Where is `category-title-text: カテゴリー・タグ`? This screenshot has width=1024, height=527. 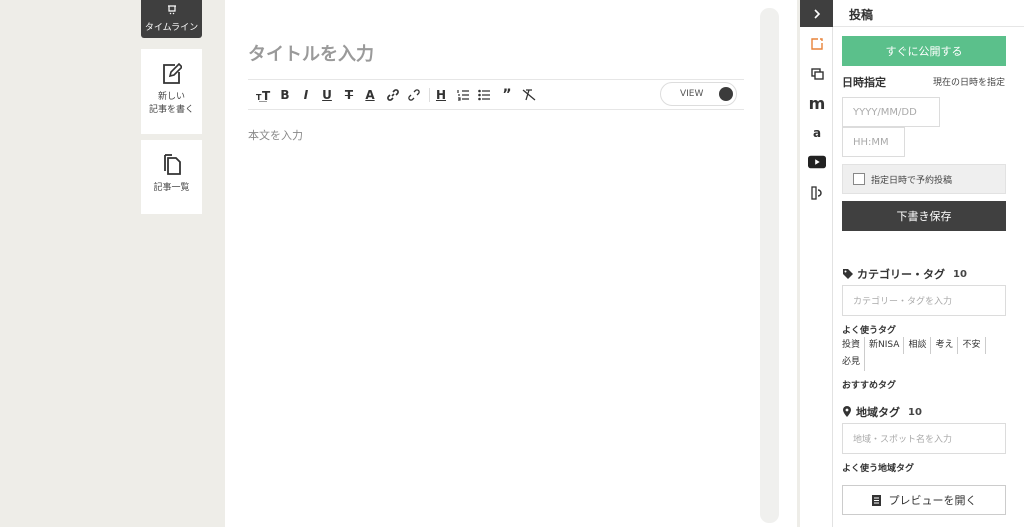 category-title-text: カテゴリー・タグ is located at coordinates (901, 274).